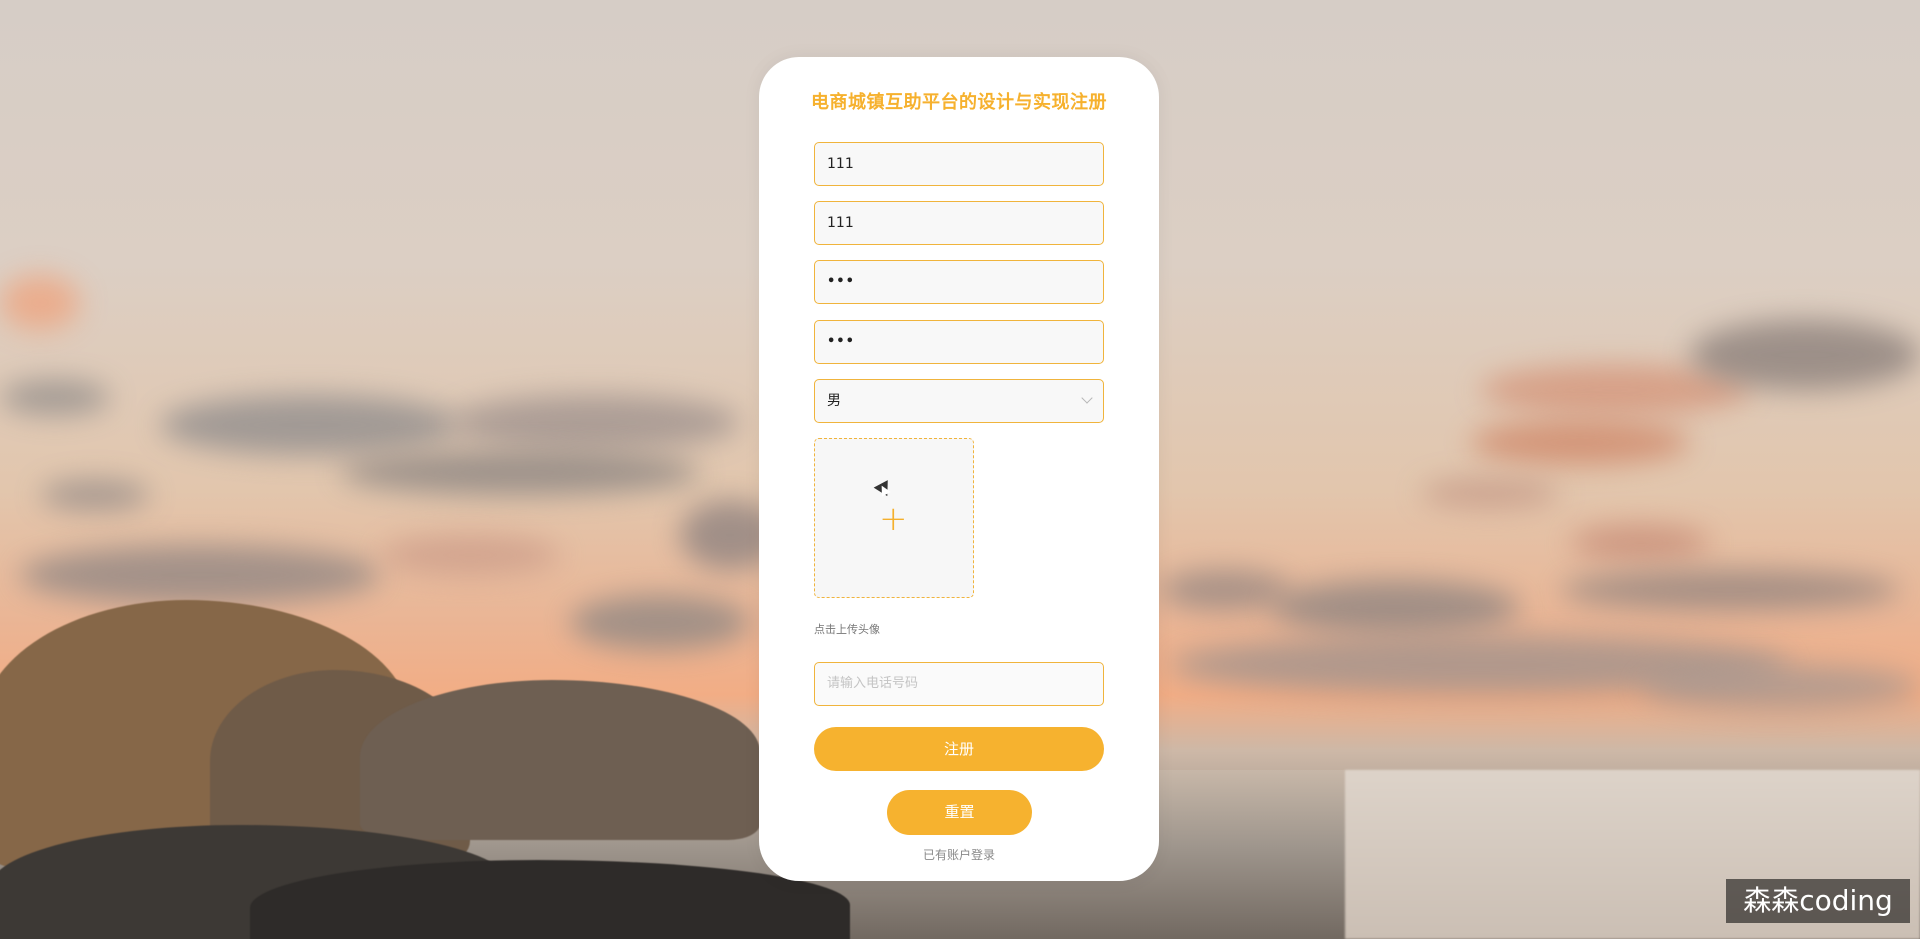 This screenshot has width=1920, height=939. What do you see at coordinates (959, 684) in the screenshot?
I see `phone-input: 请输入电话号码` at bounding box center [959, 684].